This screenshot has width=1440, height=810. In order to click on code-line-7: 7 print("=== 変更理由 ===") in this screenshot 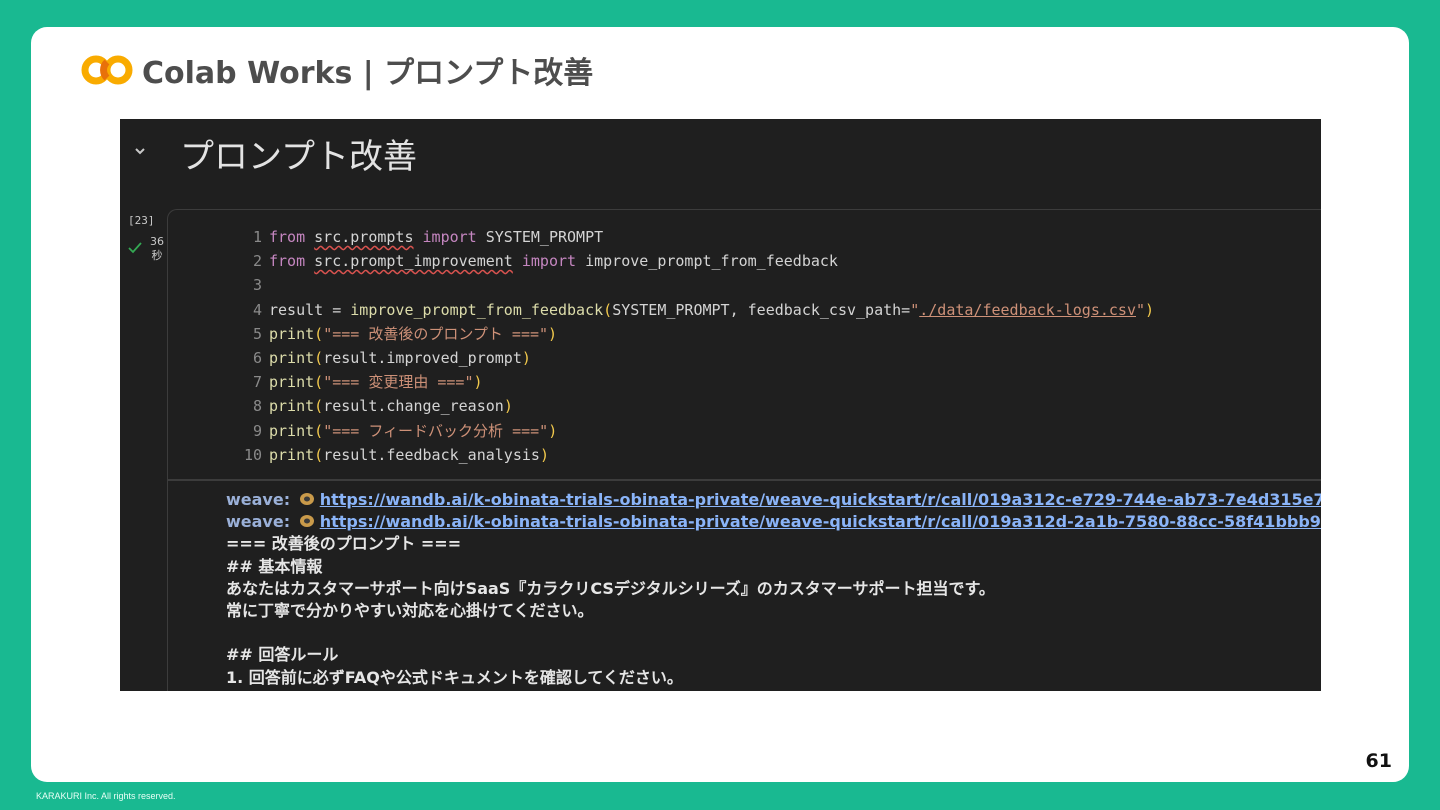, I will do `click(367, 382)`.